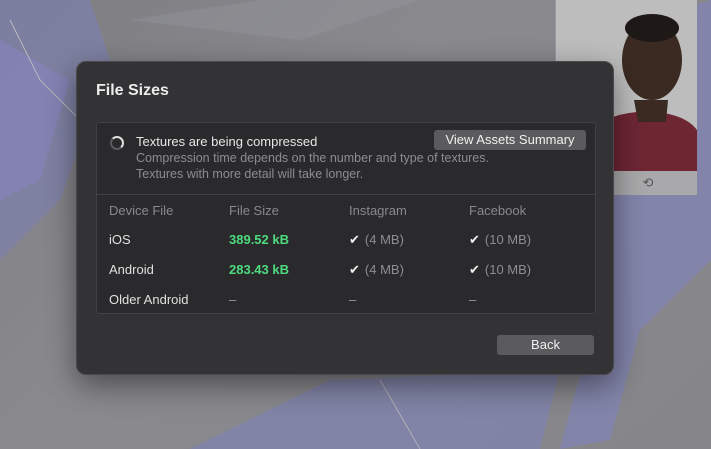 The width and height of the screenshot is (711, 449). Describe the element at coordinates (120, 239) in the screenshot. I see `device-name: iOS` at that location.